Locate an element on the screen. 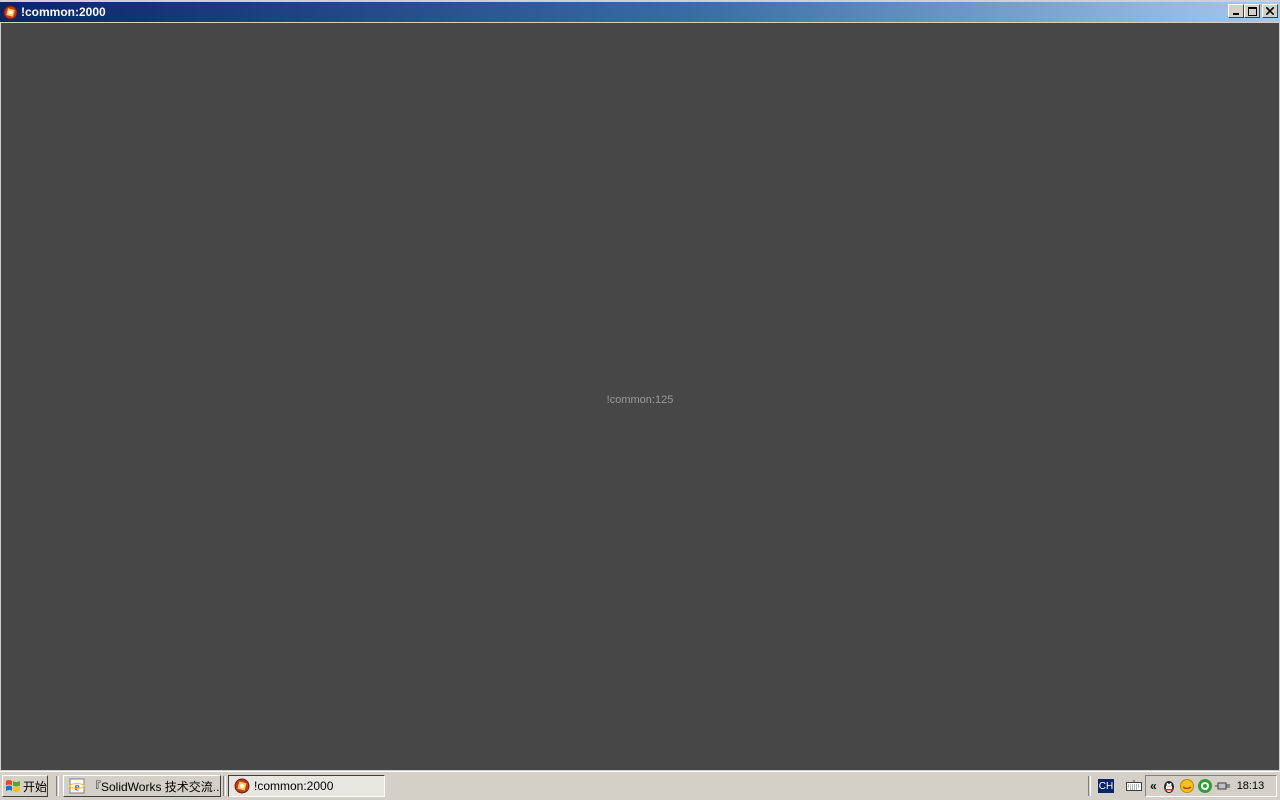 Image resolution: width=1280 pixels, height=800 pixels. title-bar: !common:2000 is located at coordinates (640, 12).